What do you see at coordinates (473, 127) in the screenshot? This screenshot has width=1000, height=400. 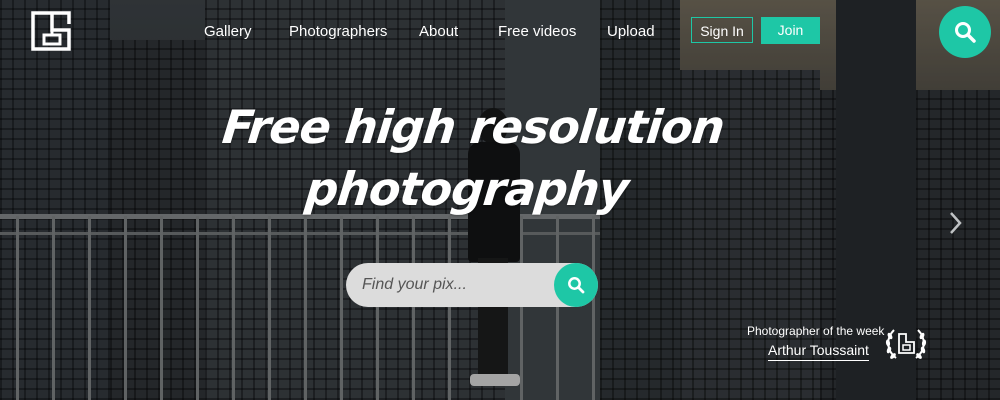 I see `headline-line-1: Free high resolution` at bounding box center [473, 127].